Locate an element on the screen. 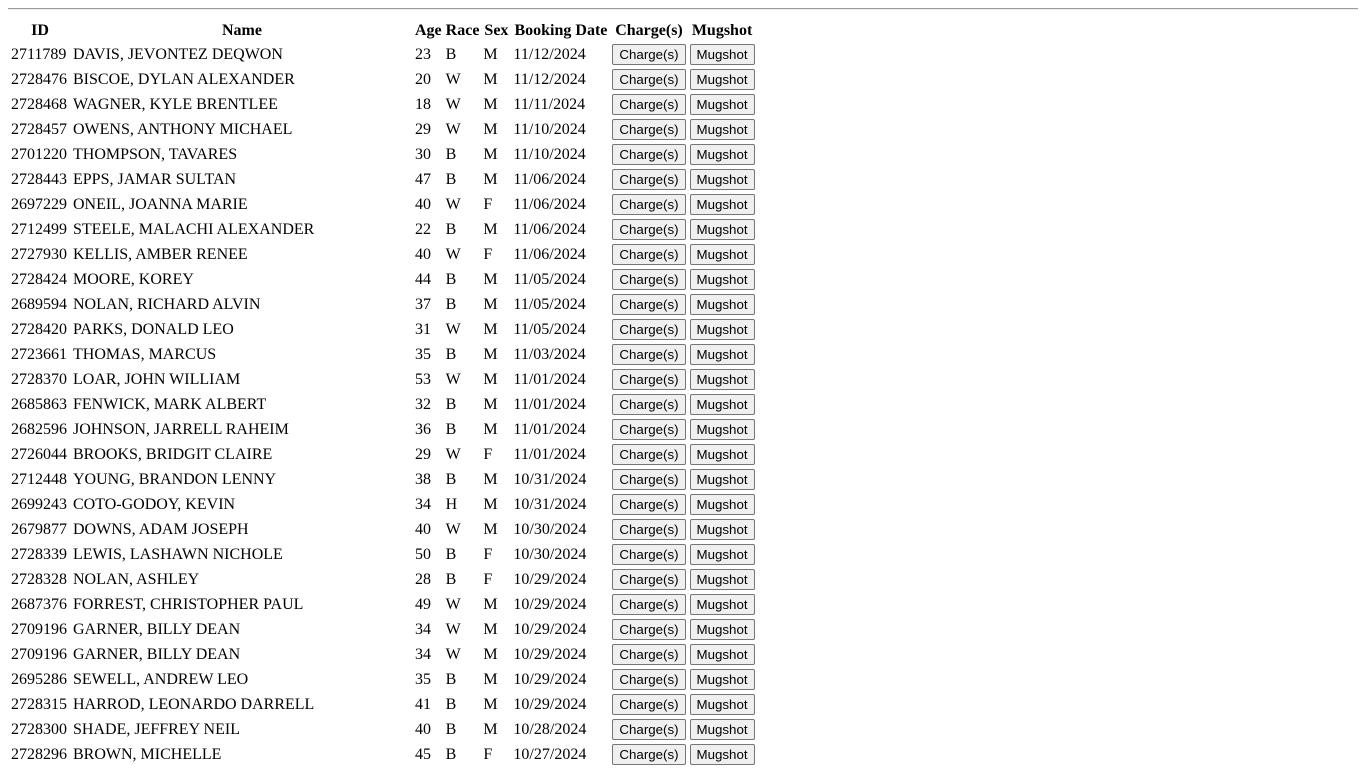 This screenshot has width=1366, height=768. age-cell: 41 is located at coordinates (423, 704).